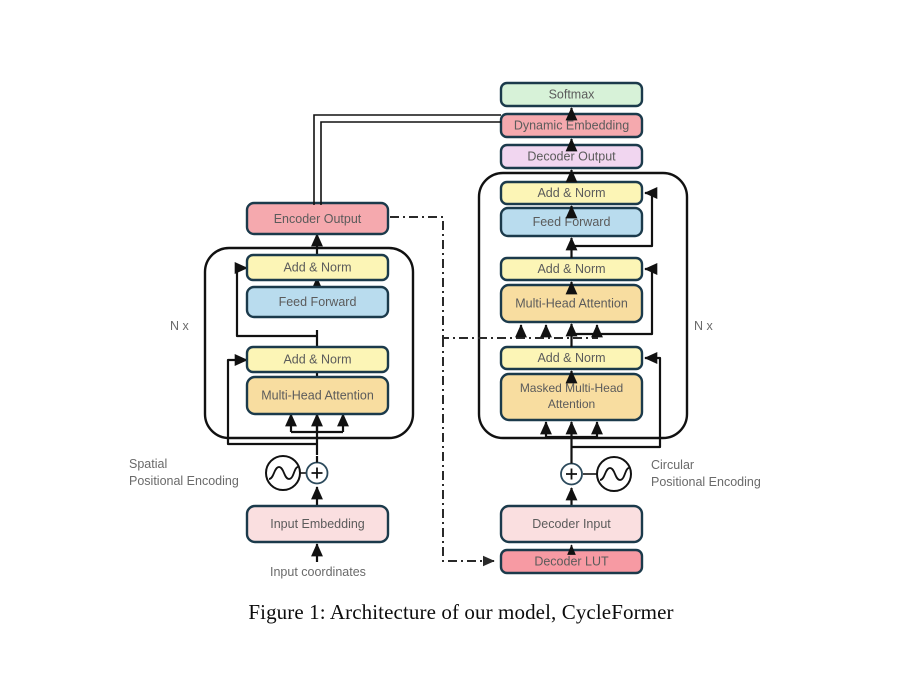 The image size is (922, 676). I want to click on encoder-add-norm-bottom-label: Add & Norm, so click(317, 359).